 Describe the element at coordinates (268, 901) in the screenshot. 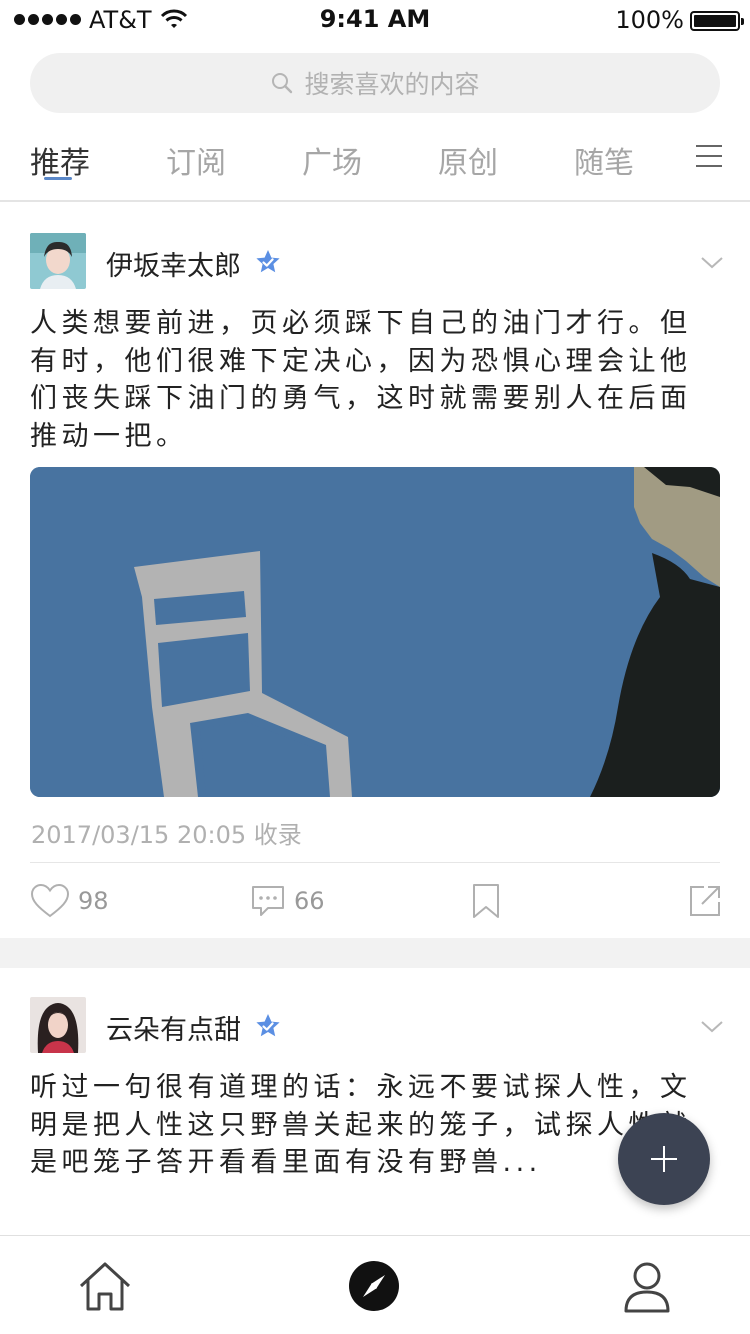

I see `comment-icon` at that location.